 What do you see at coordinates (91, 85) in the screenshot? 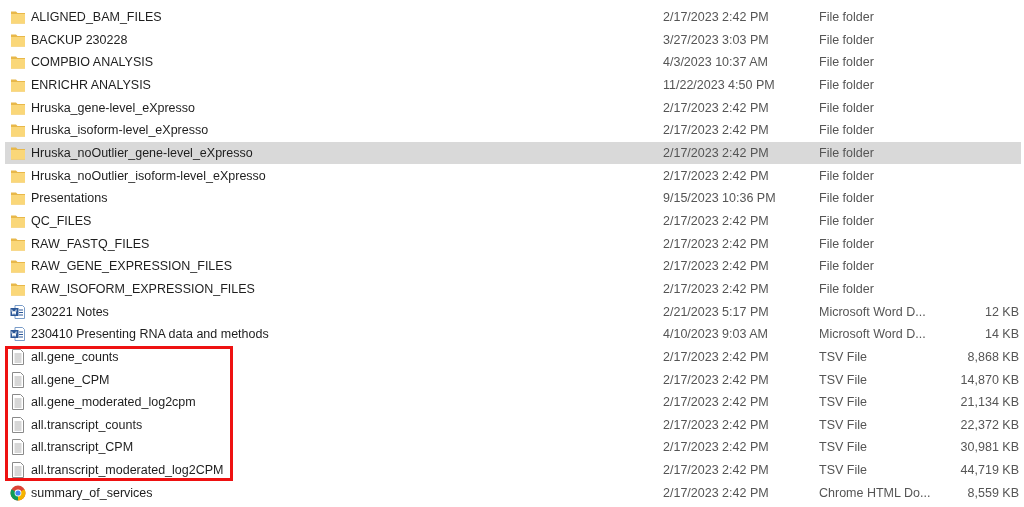
I see `file-name: ENRICHR ANALYSIS` at bounding box center [91, 85].